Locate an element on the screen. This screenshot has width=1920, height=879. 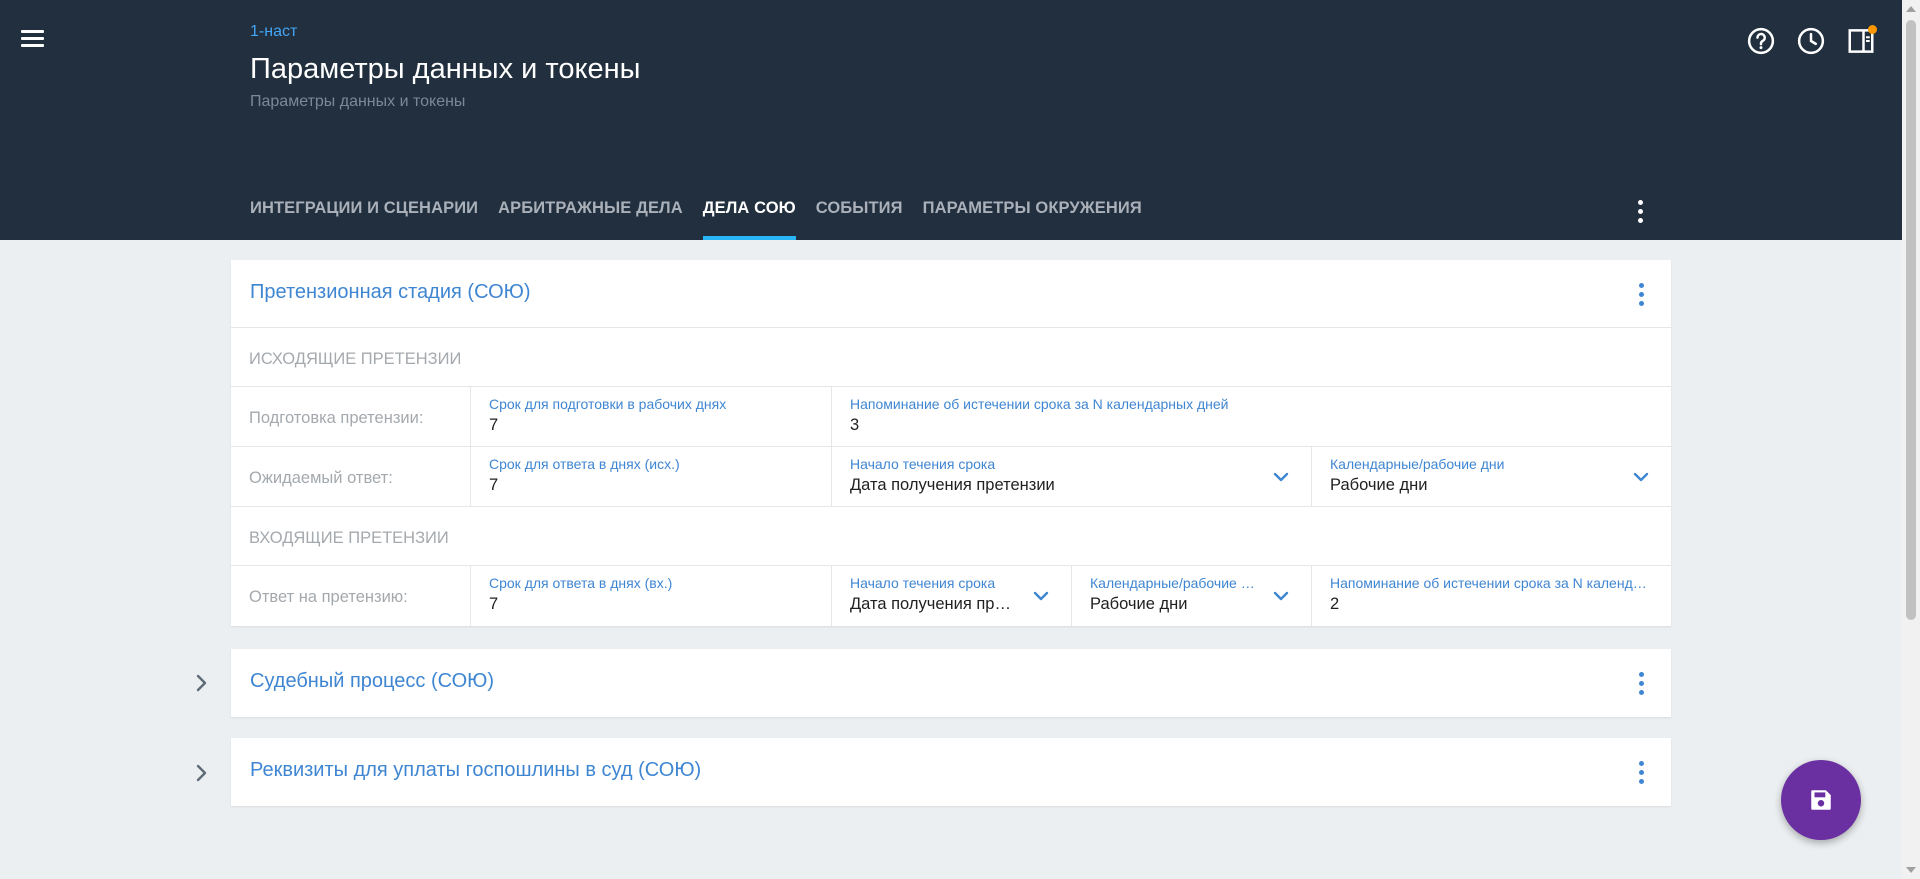
tab-general-courts: ДЕЛА СОЮ is located at coordinates (749, 213).